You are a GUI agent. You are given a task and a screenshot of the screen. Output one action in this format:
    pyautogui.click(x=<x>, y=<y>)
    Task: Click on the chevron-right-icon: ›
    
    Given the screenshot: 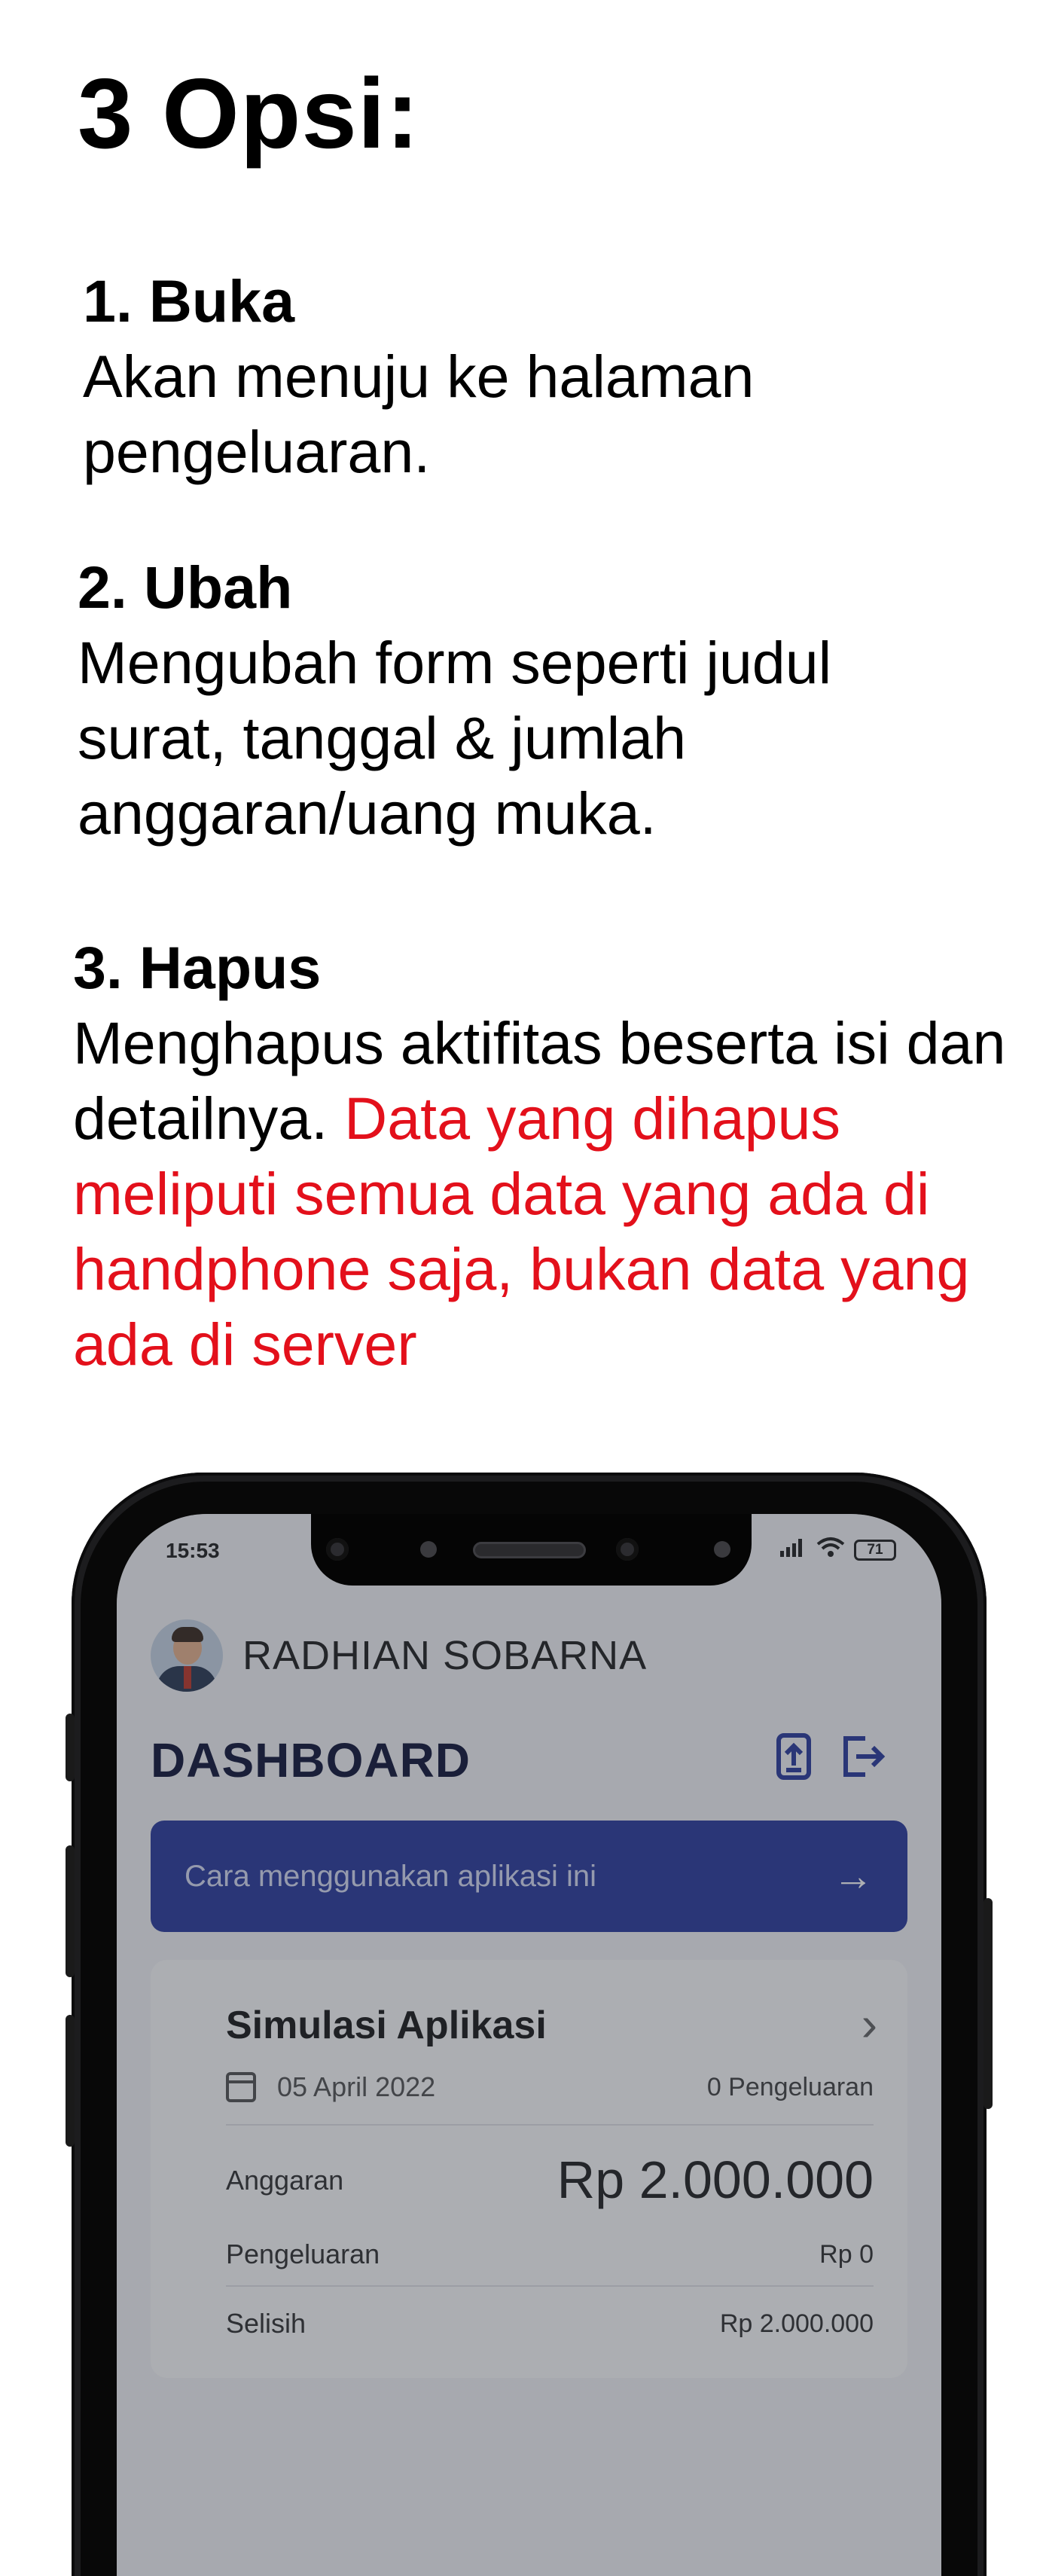 What is the action you would take?
    pyautogui.click(x=869, y=2024)
    